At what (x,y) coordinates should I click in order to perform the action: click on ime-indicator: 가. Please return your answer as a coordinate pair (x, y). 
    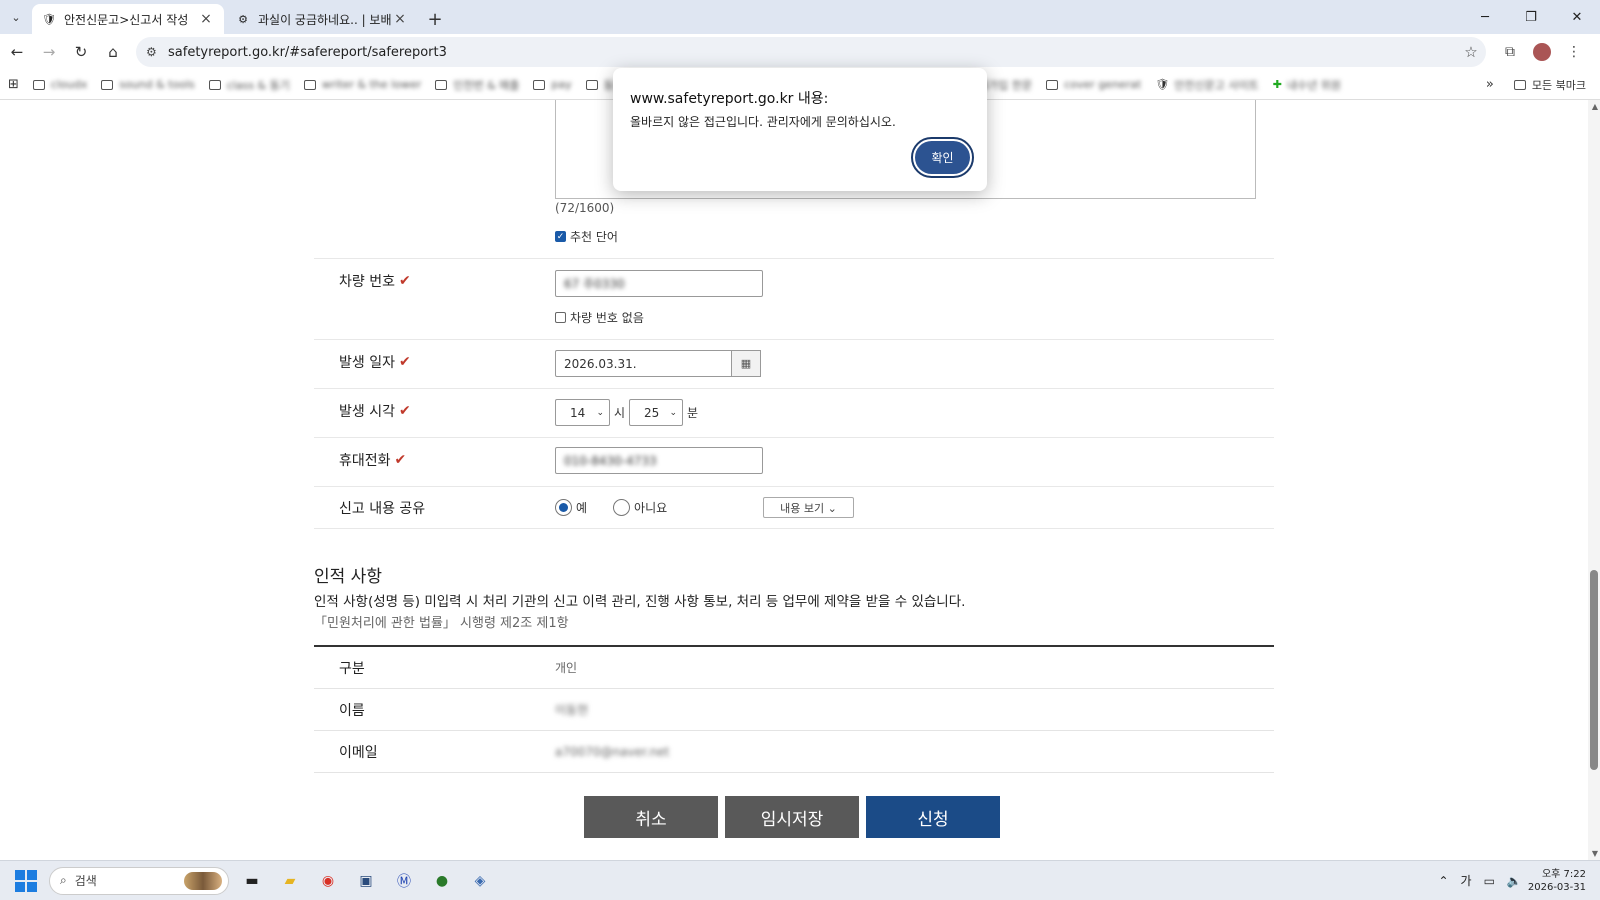
    Looking at the image, I should click on (1466, 880).